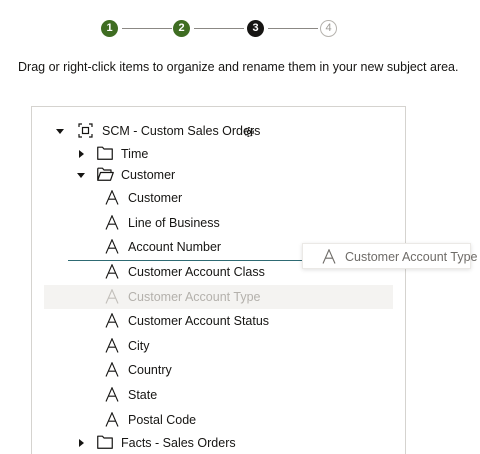 This screenshot has width=480, height=454. What do you see at coordinates (85, 130) in the screenshot?
I see `subject-area-icon` at bounding box center [85, 130].